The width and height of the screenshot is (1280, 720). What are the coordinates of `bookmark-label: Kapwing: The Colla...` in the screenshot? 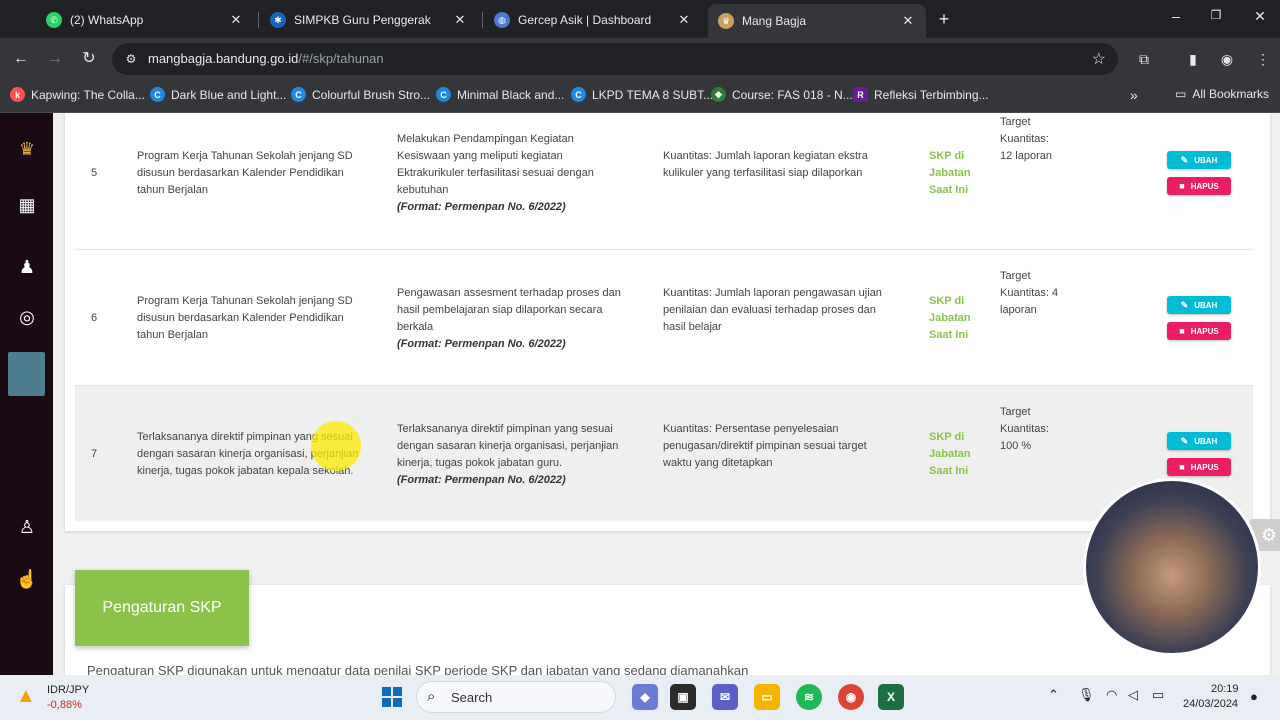 It's located at (88, 94).